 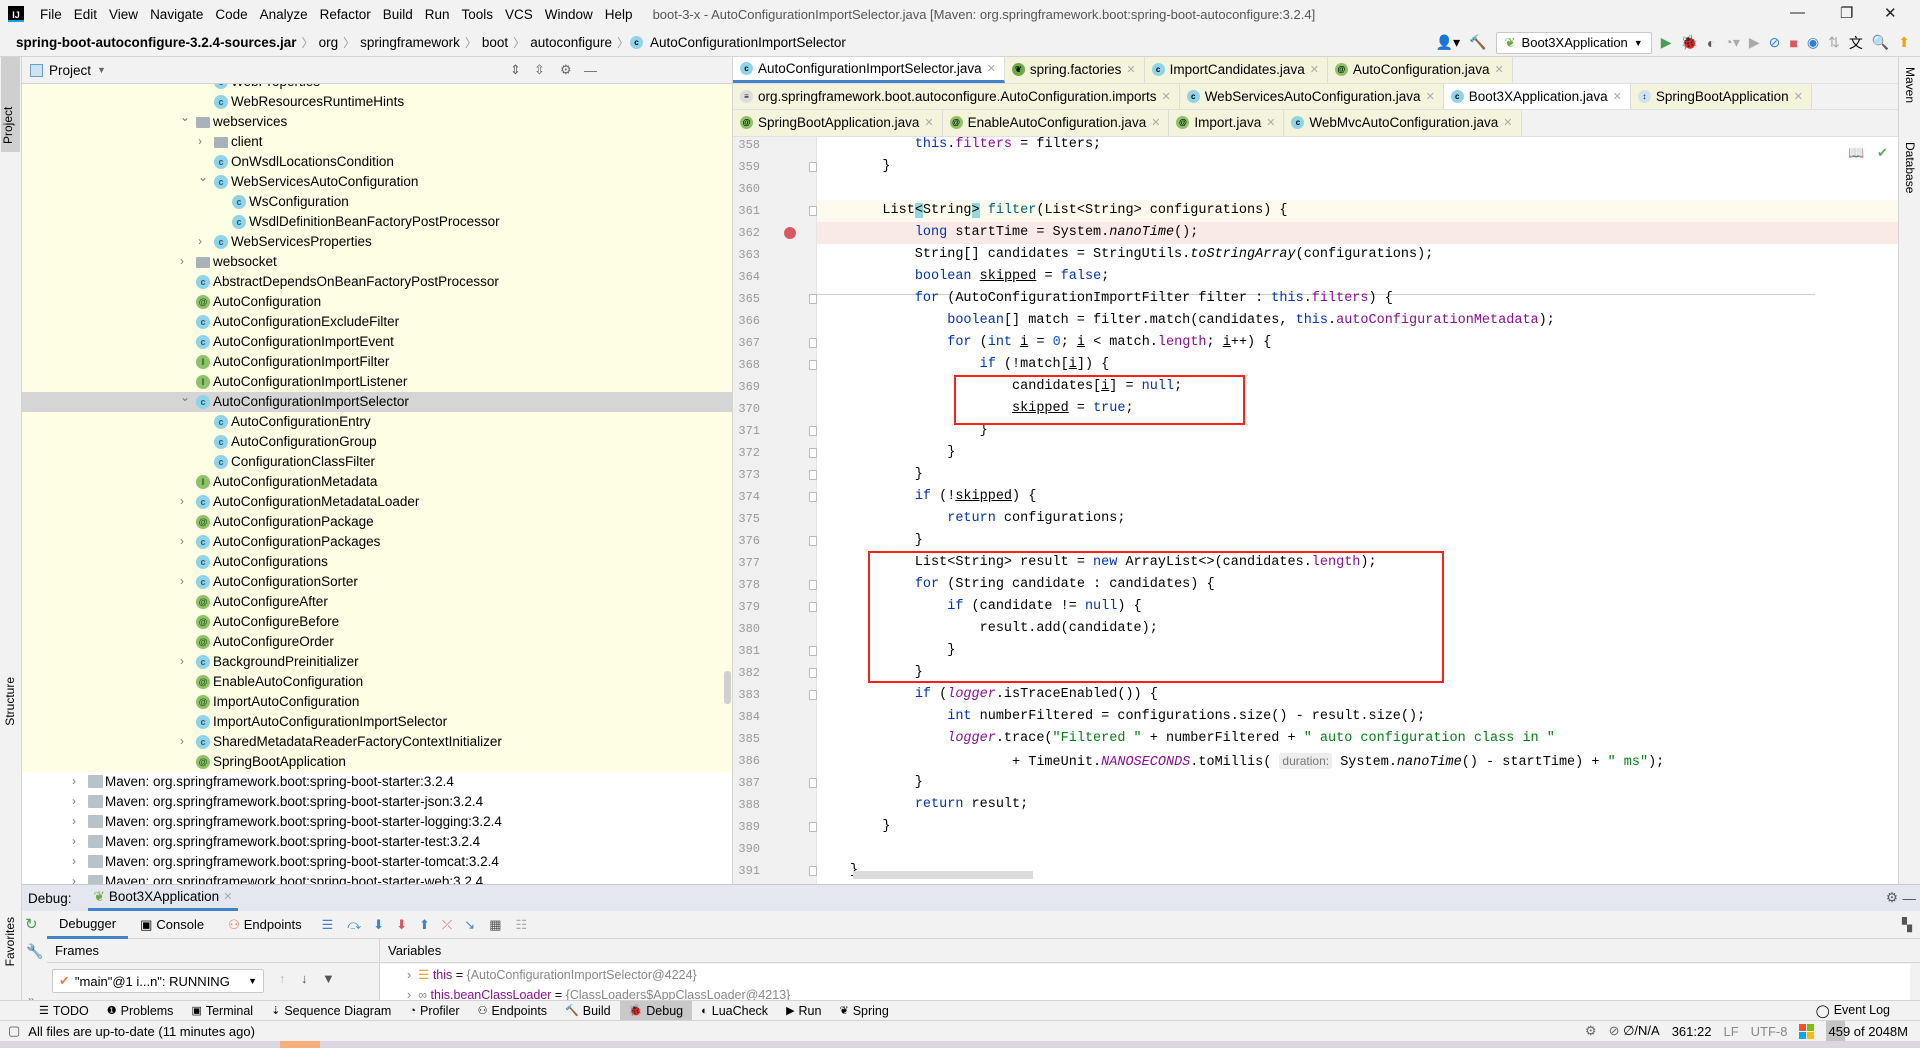 I want to click on reader-mode-icon: 📖, so click(x=1856, y=153).